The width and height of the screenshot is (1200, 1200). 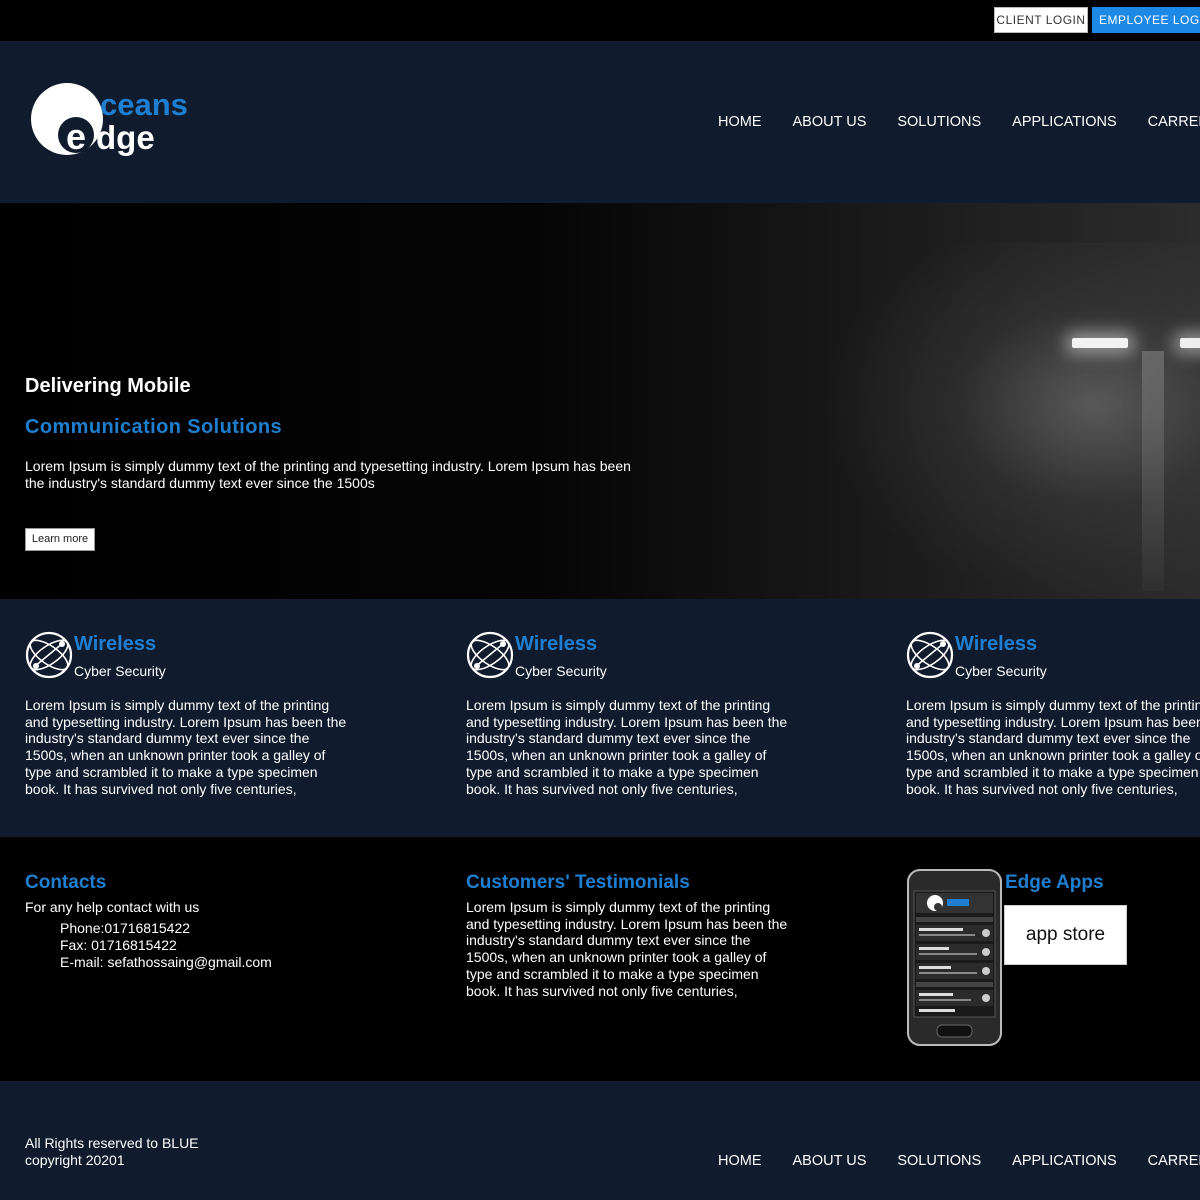 I want to click on nav-item-solutions: SOLUTIONS, so click(x=939, y=122).